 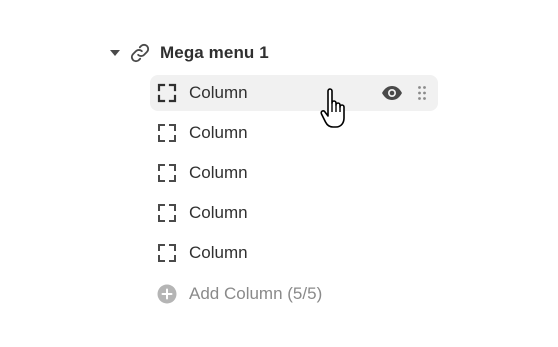 What do you see at coordinates (294, 213) in the screenshot?
I see `list-item-column-4: Column` at bounding box center [294, 213].